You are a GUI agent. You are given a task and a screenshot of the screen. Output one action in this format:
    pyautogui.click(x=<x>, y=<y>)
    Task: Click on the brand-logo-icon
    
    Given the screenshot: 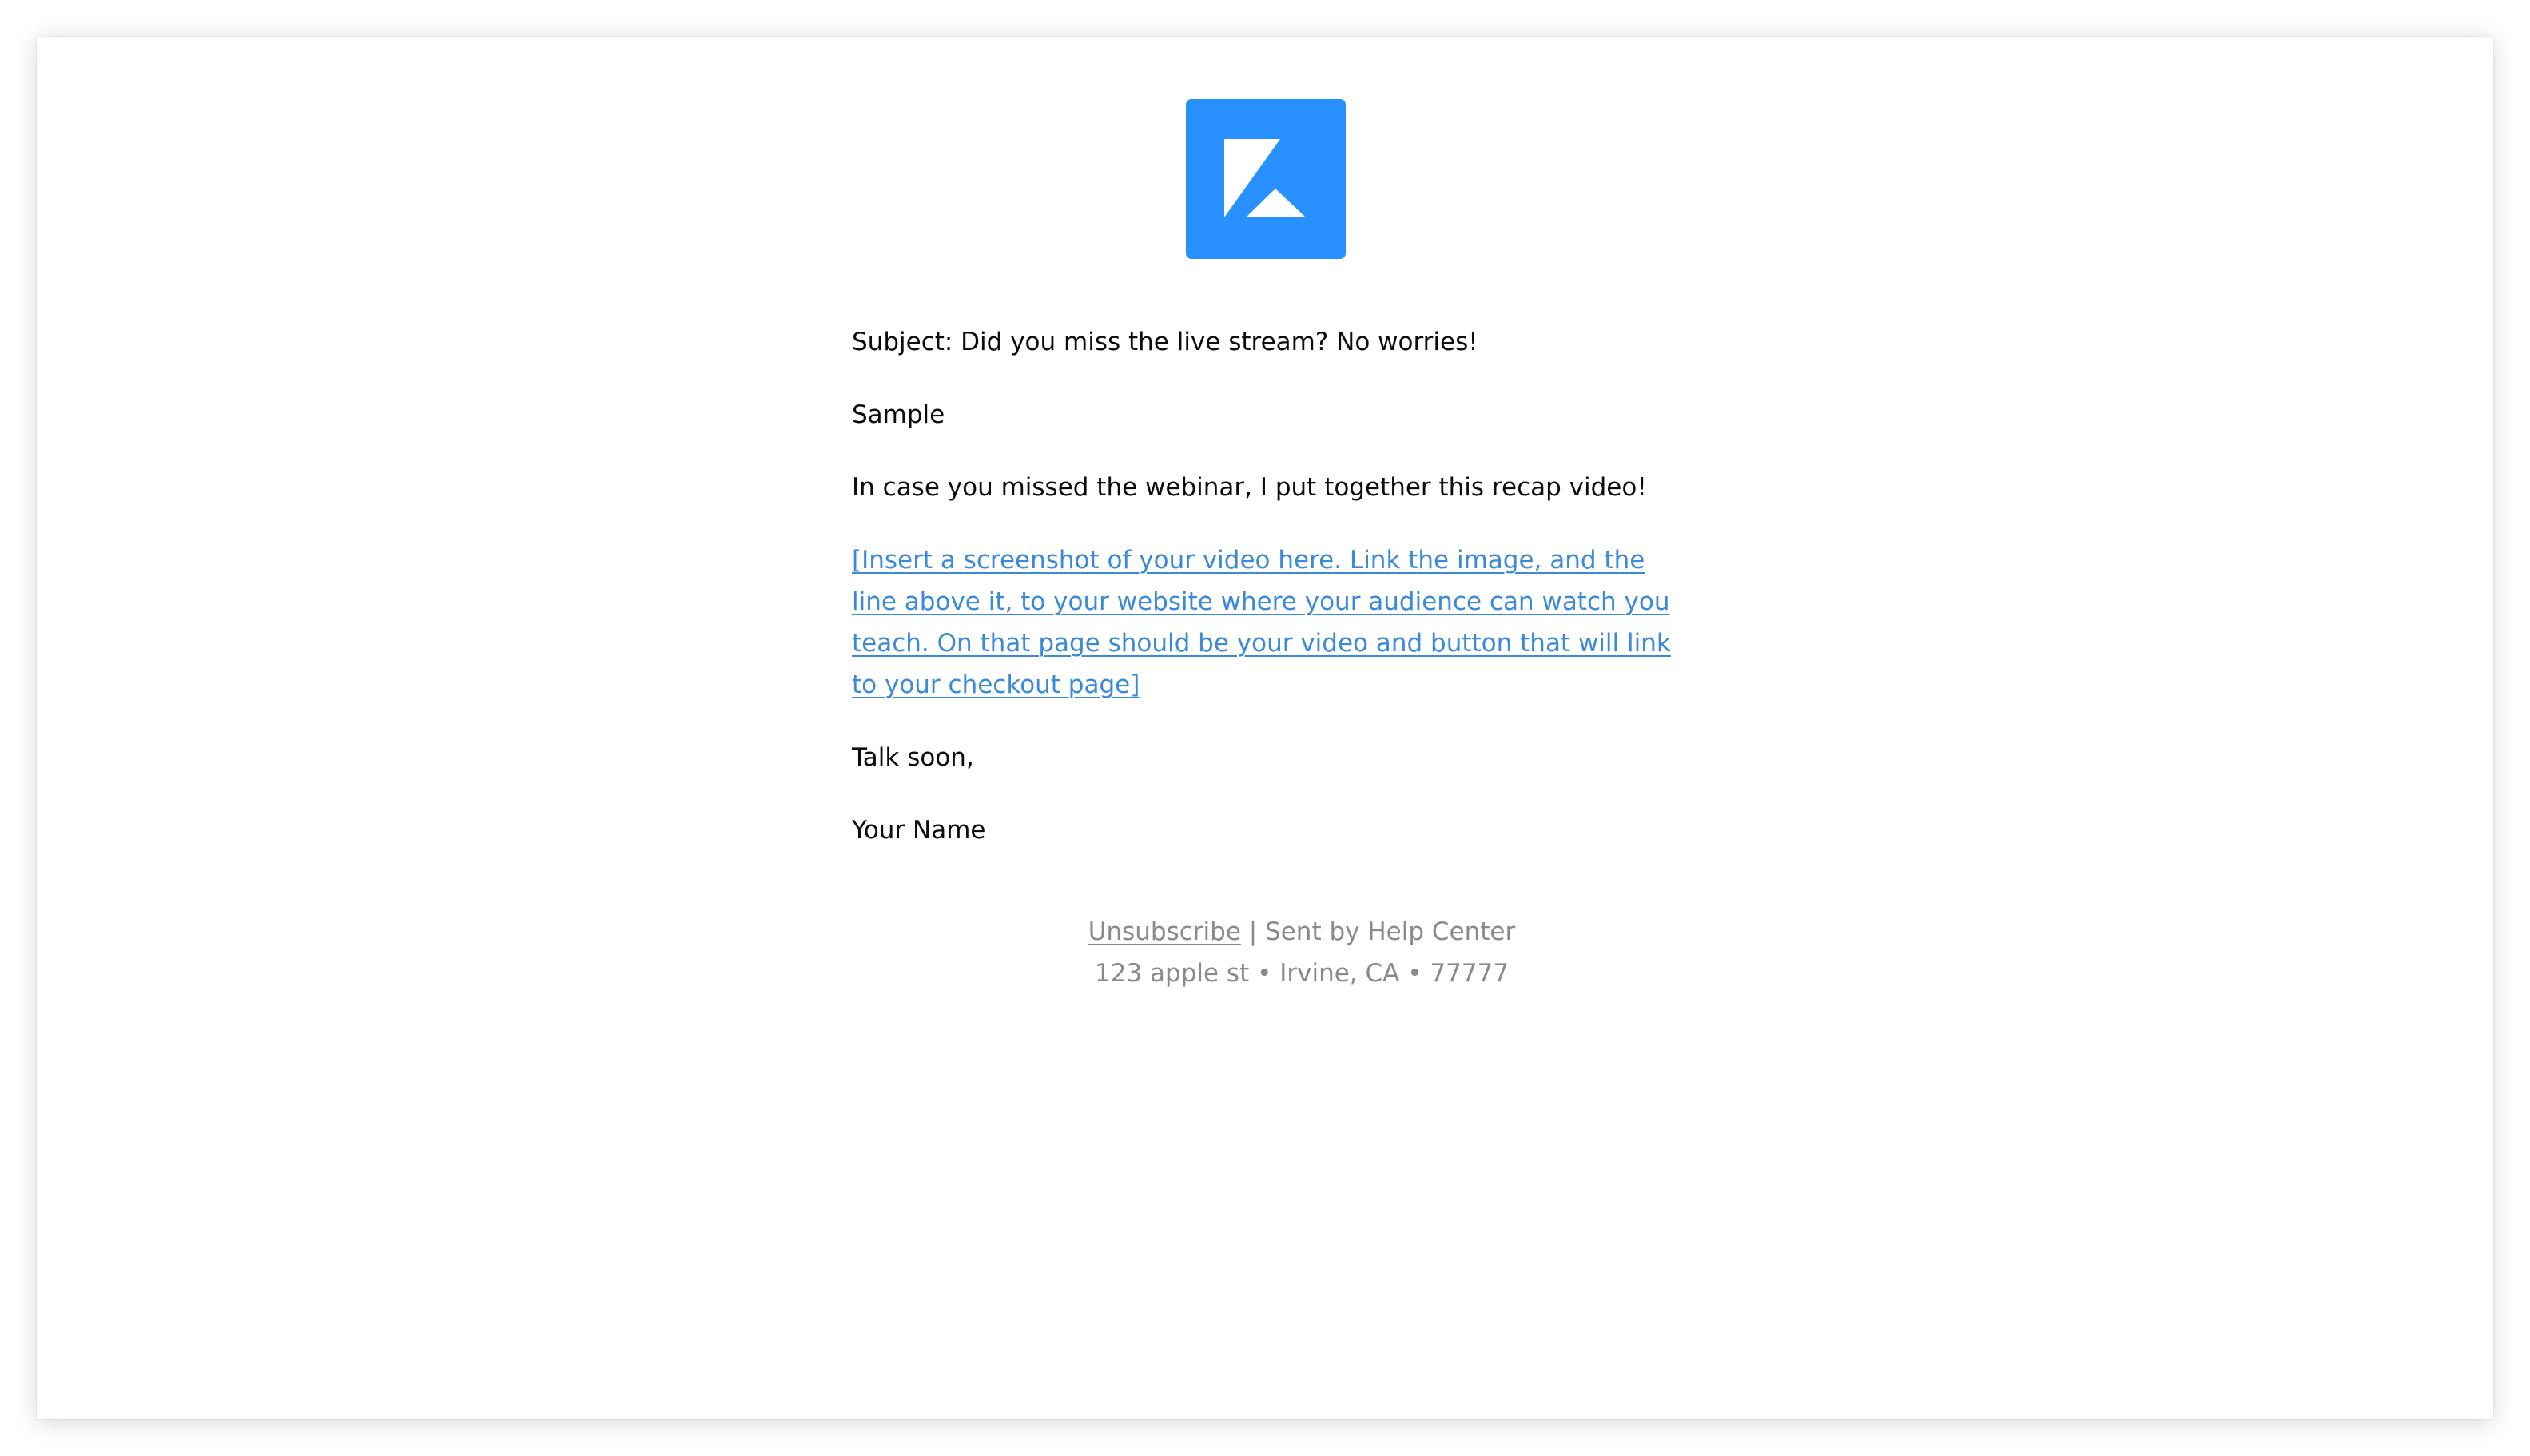 What is the action you would take?
    pyautogui.click(x=1266, y=179)
    